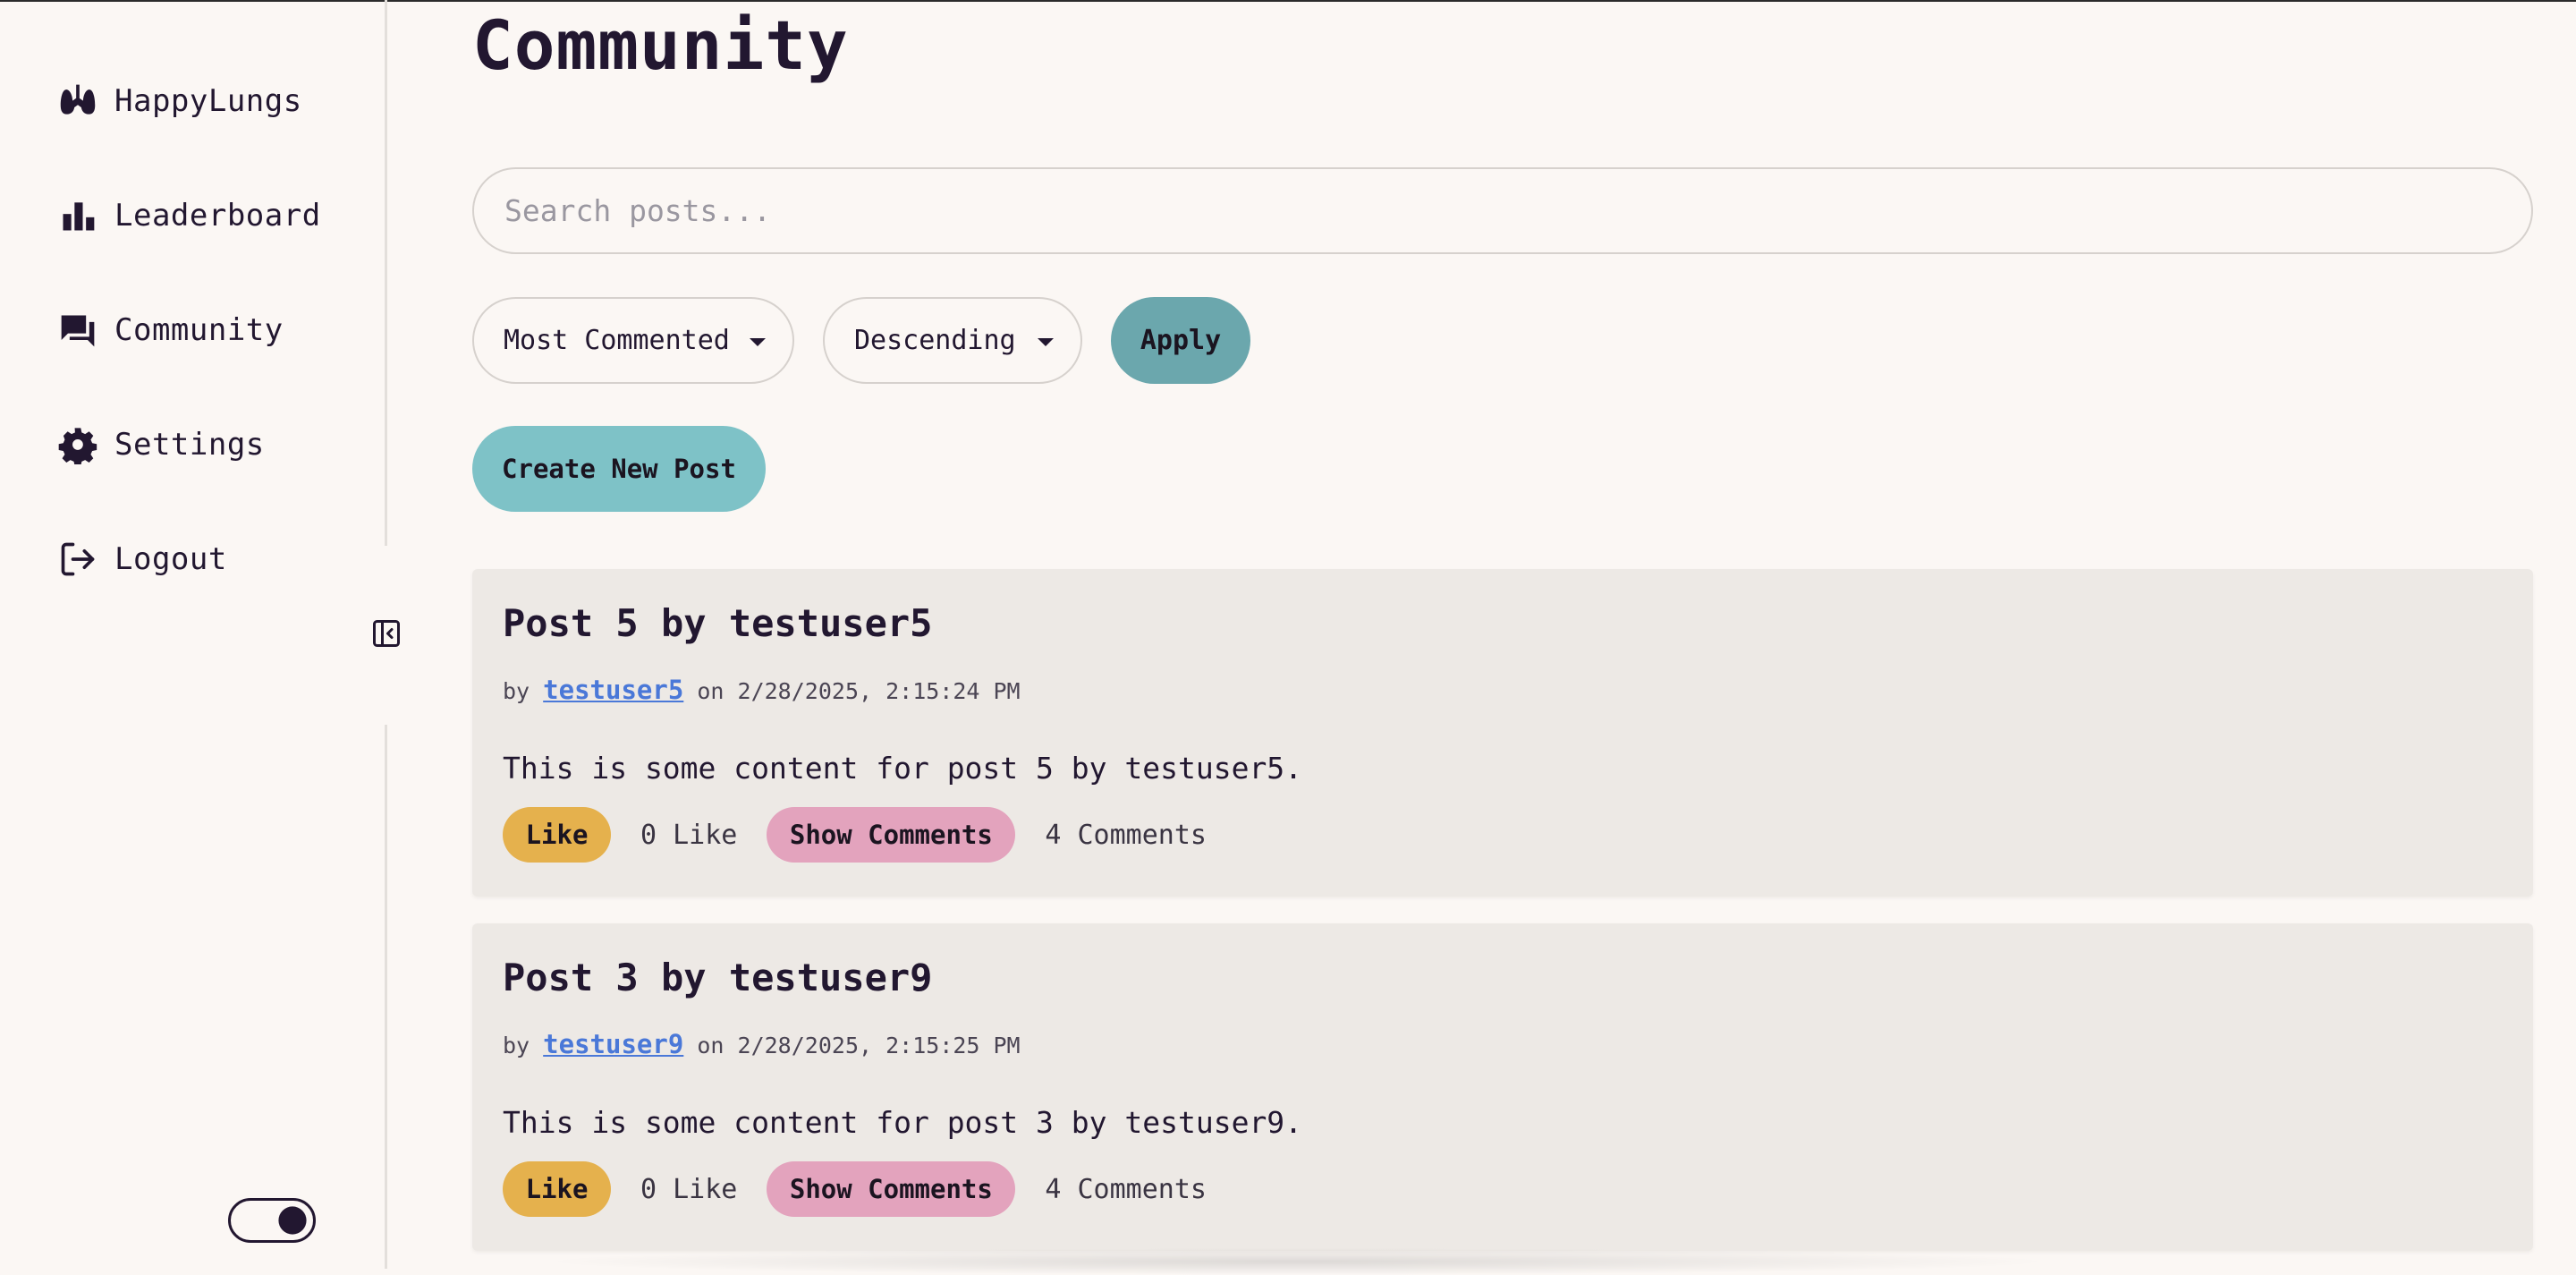 The width and height of the screenshot is (2576, 1275). I want to click on next-post-shadow, so click(1297, 1261).